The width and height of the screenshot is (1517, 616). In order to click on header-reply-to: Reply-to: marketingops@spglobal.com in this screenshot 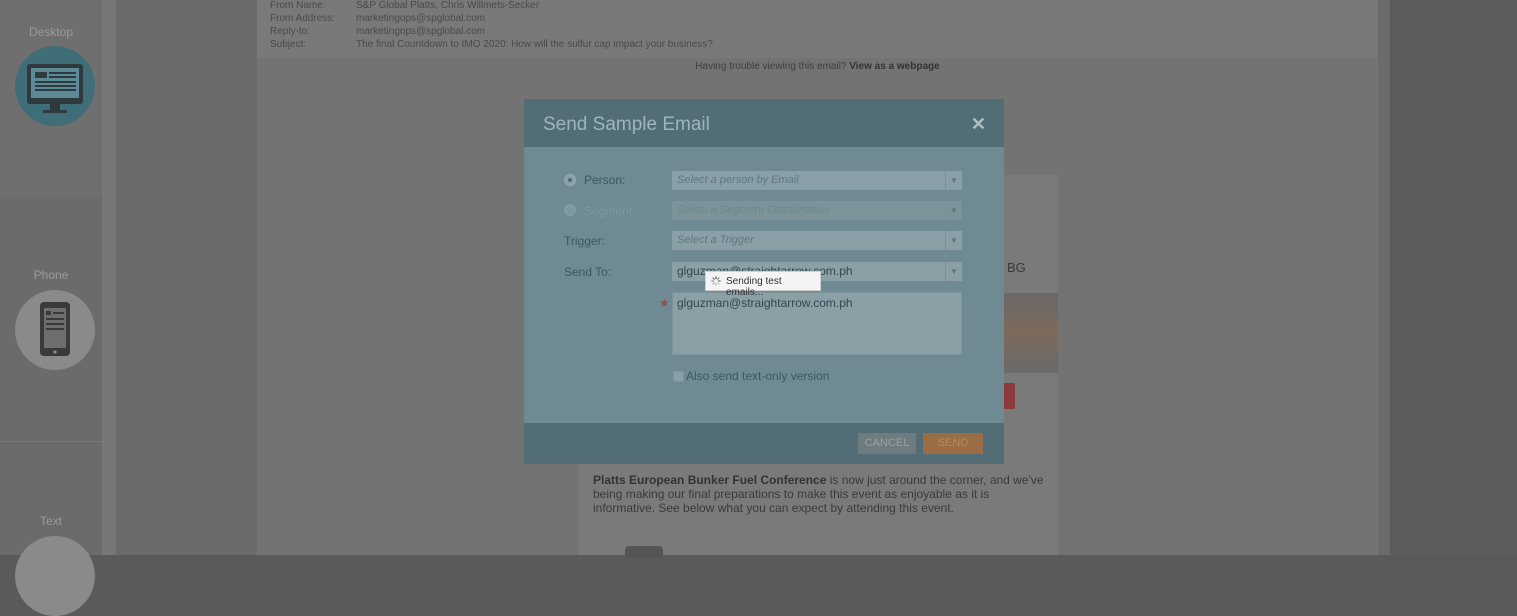, I will do `click(378, 31)`.